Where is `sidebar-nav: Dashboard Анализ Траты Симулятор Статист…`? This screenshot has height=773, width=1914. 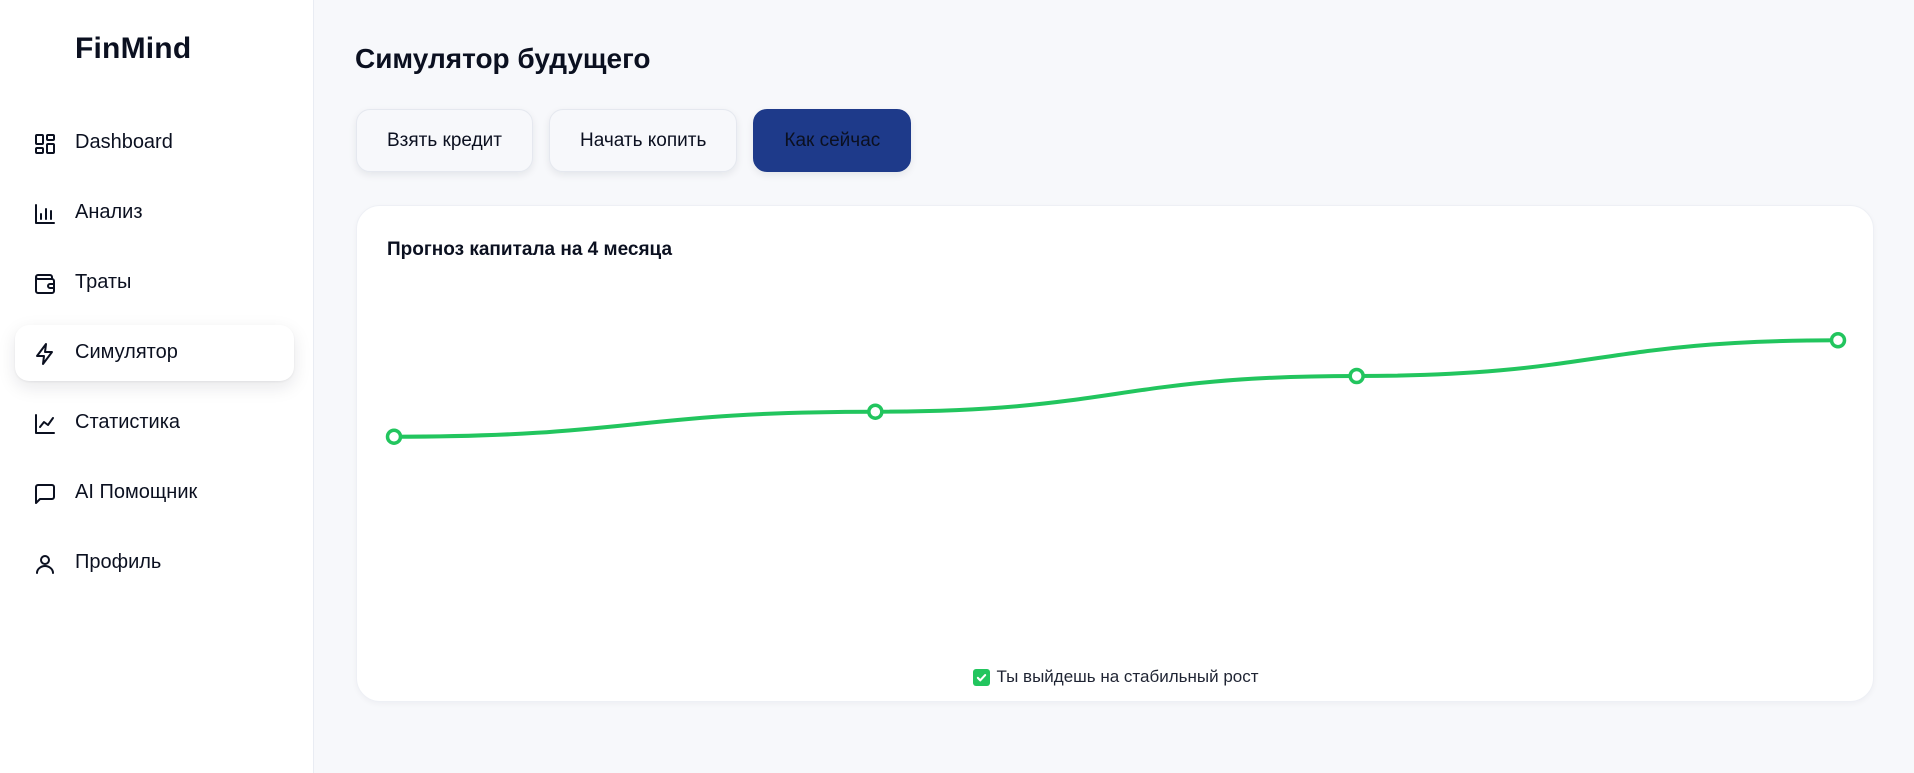
sidebar-nav: Dashboard Анализ Траты Симулятор Статист… is located at coordinates (154, 360).